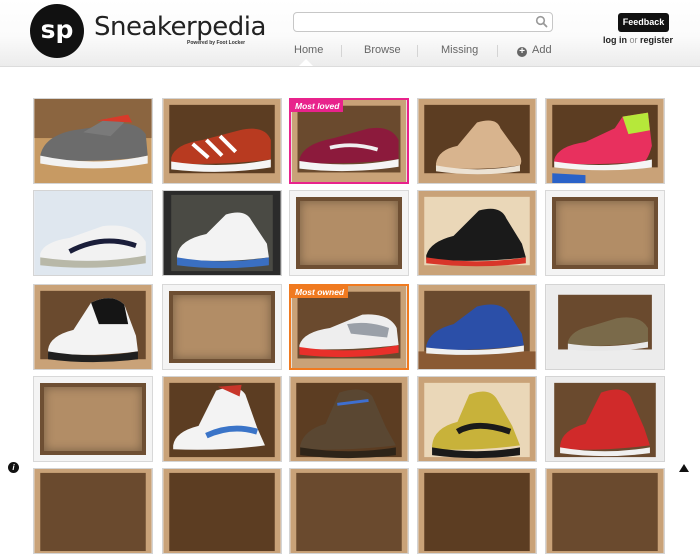 This screenshot has height=554, width=700. What do you see at coordinates (643, 22) in the screenshot?
I see `feedback-button: Feedback` at bounding box center [643, 22].